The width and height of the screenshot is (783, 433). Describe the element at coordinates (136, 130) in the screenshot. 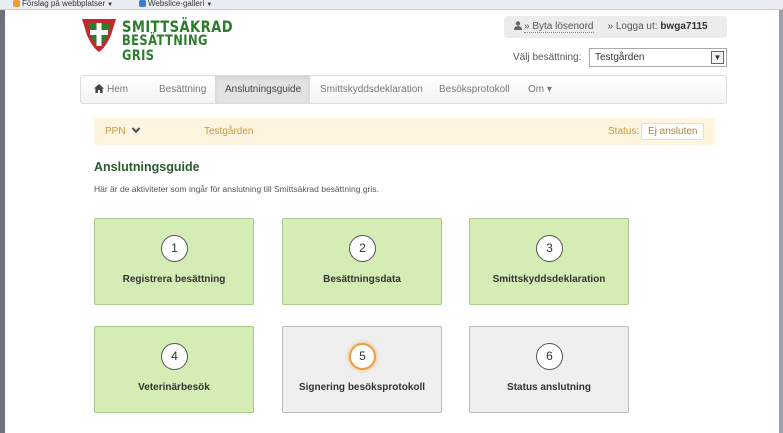

I see `chevron-down-icon` at that location.